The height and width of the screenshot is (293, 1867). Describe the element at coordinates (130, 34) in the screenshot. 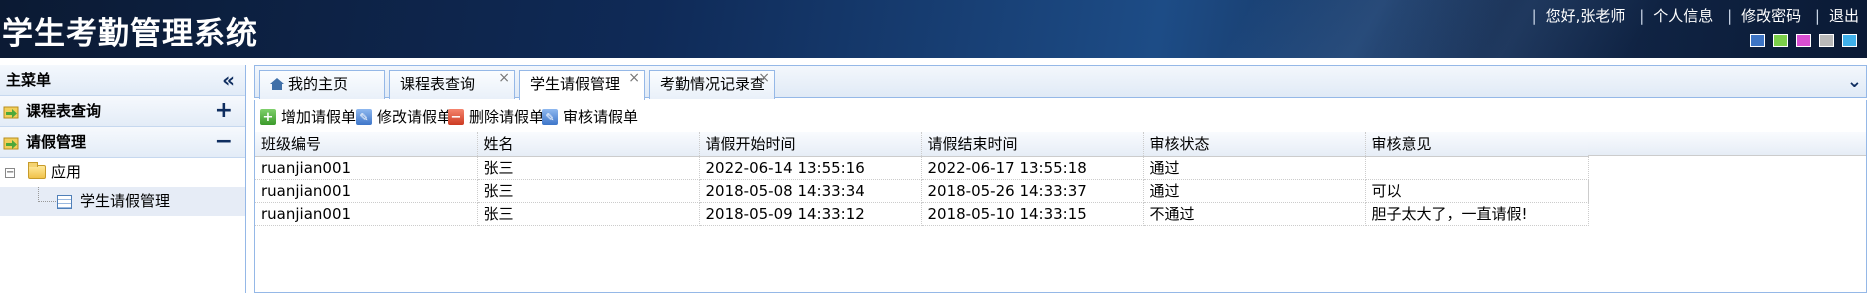

I see `app-title: 学生考勤管理系统` at that location.